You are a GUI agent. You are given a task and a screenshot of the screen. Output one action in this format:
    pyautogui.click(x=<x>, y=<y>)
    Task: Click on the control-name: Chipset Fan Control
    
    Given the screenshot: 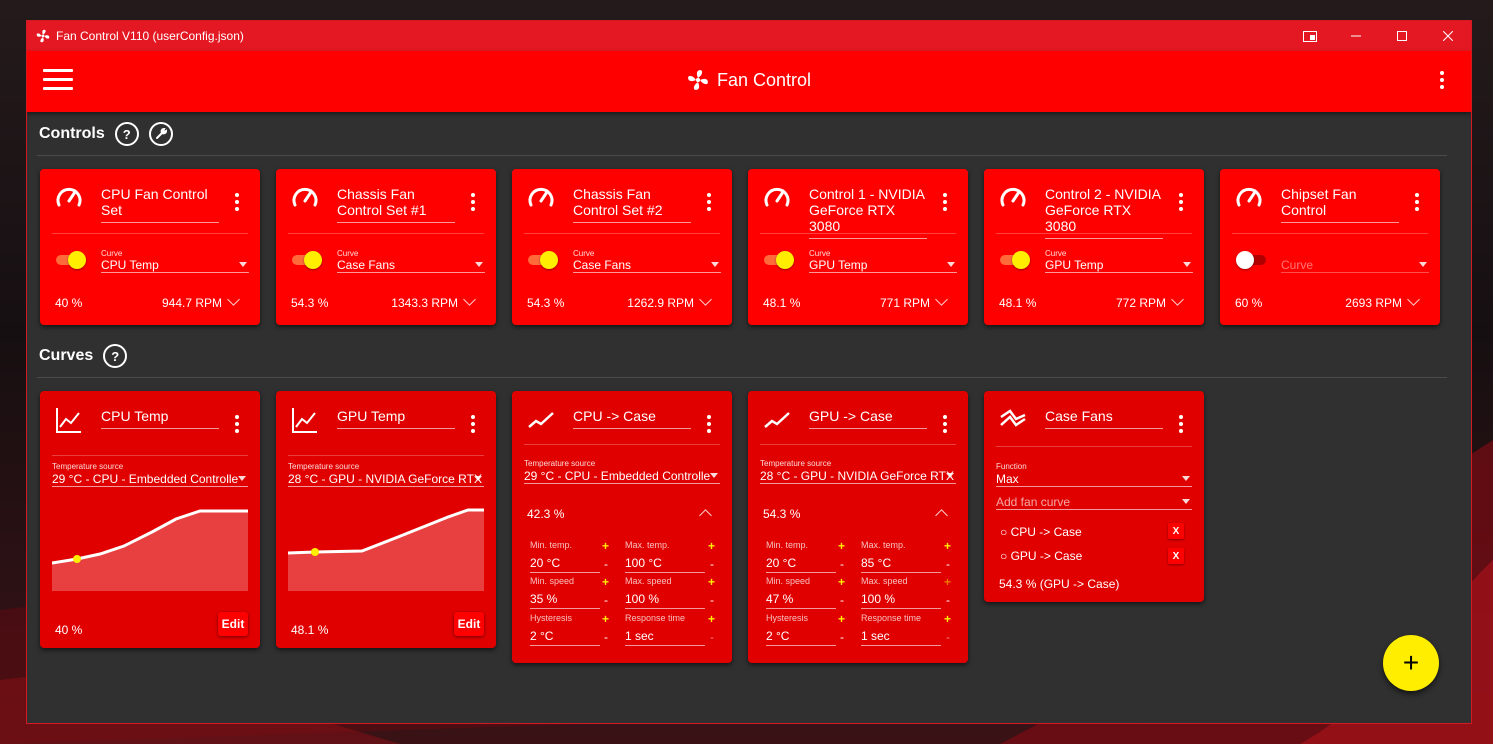 What is the action you would take?
    pyautogui.click(x=1340, y=204)
    